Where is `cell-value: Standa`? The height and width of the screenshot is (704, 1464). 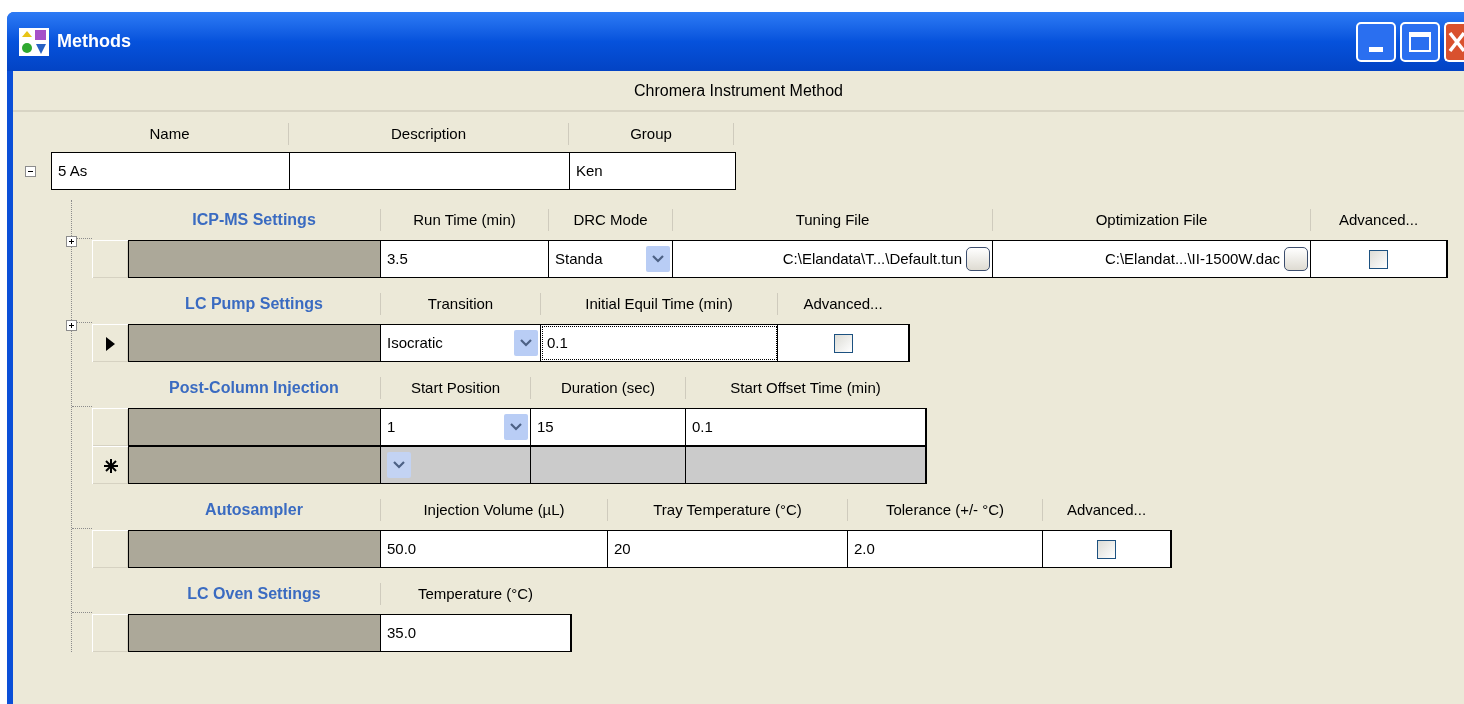 cell-value: Standa is located at coordinates (579, 258).